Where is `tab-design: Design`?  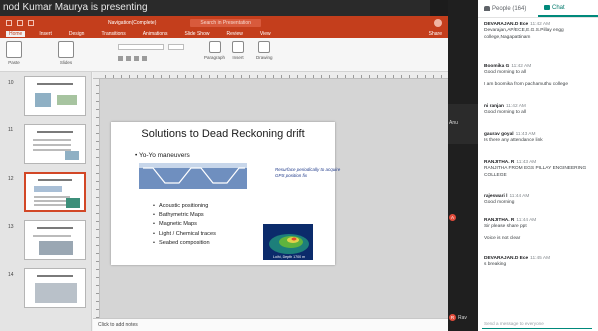 tab-design: Design is located at coordinates (77, 34).